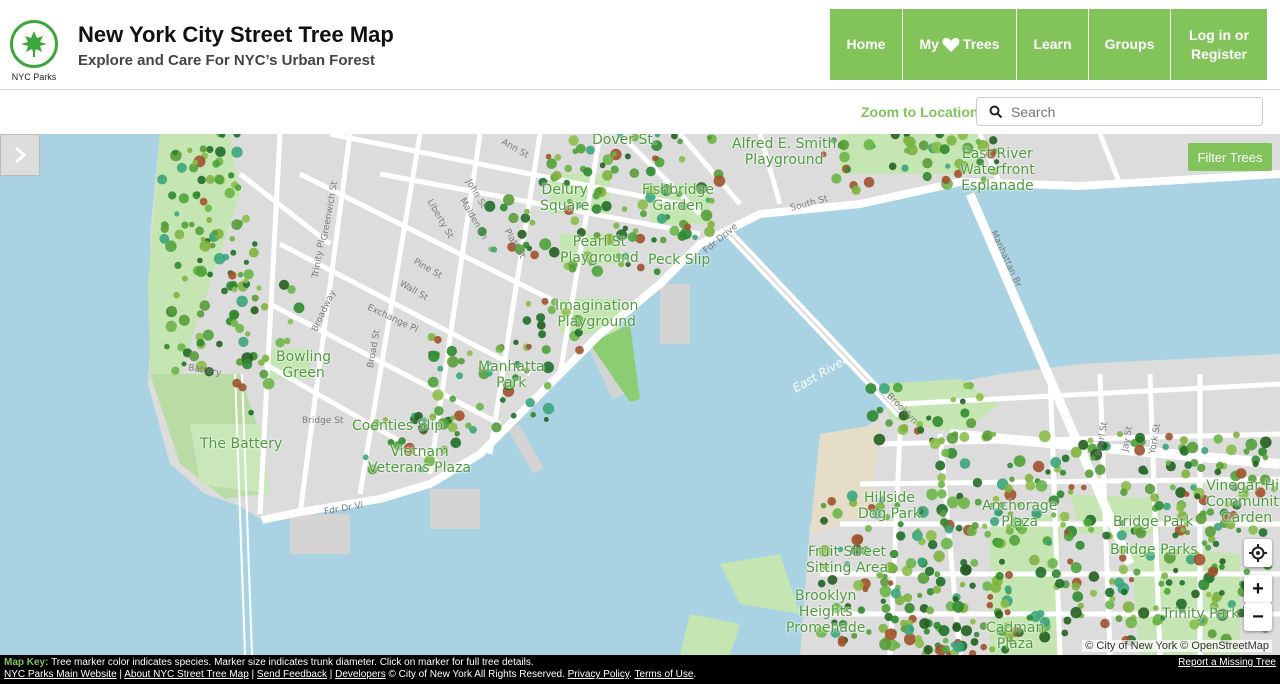 The image size is (1280, 684). Describe the element at coordinates (664, 674) in the screenshot. I see `footer-link-terms: Terms of Use` at that location.